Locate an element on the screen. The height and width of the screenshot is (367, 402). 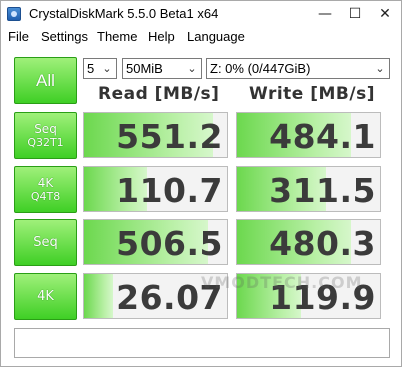
write-value: 484.1 is located at coordinates (322, 136).